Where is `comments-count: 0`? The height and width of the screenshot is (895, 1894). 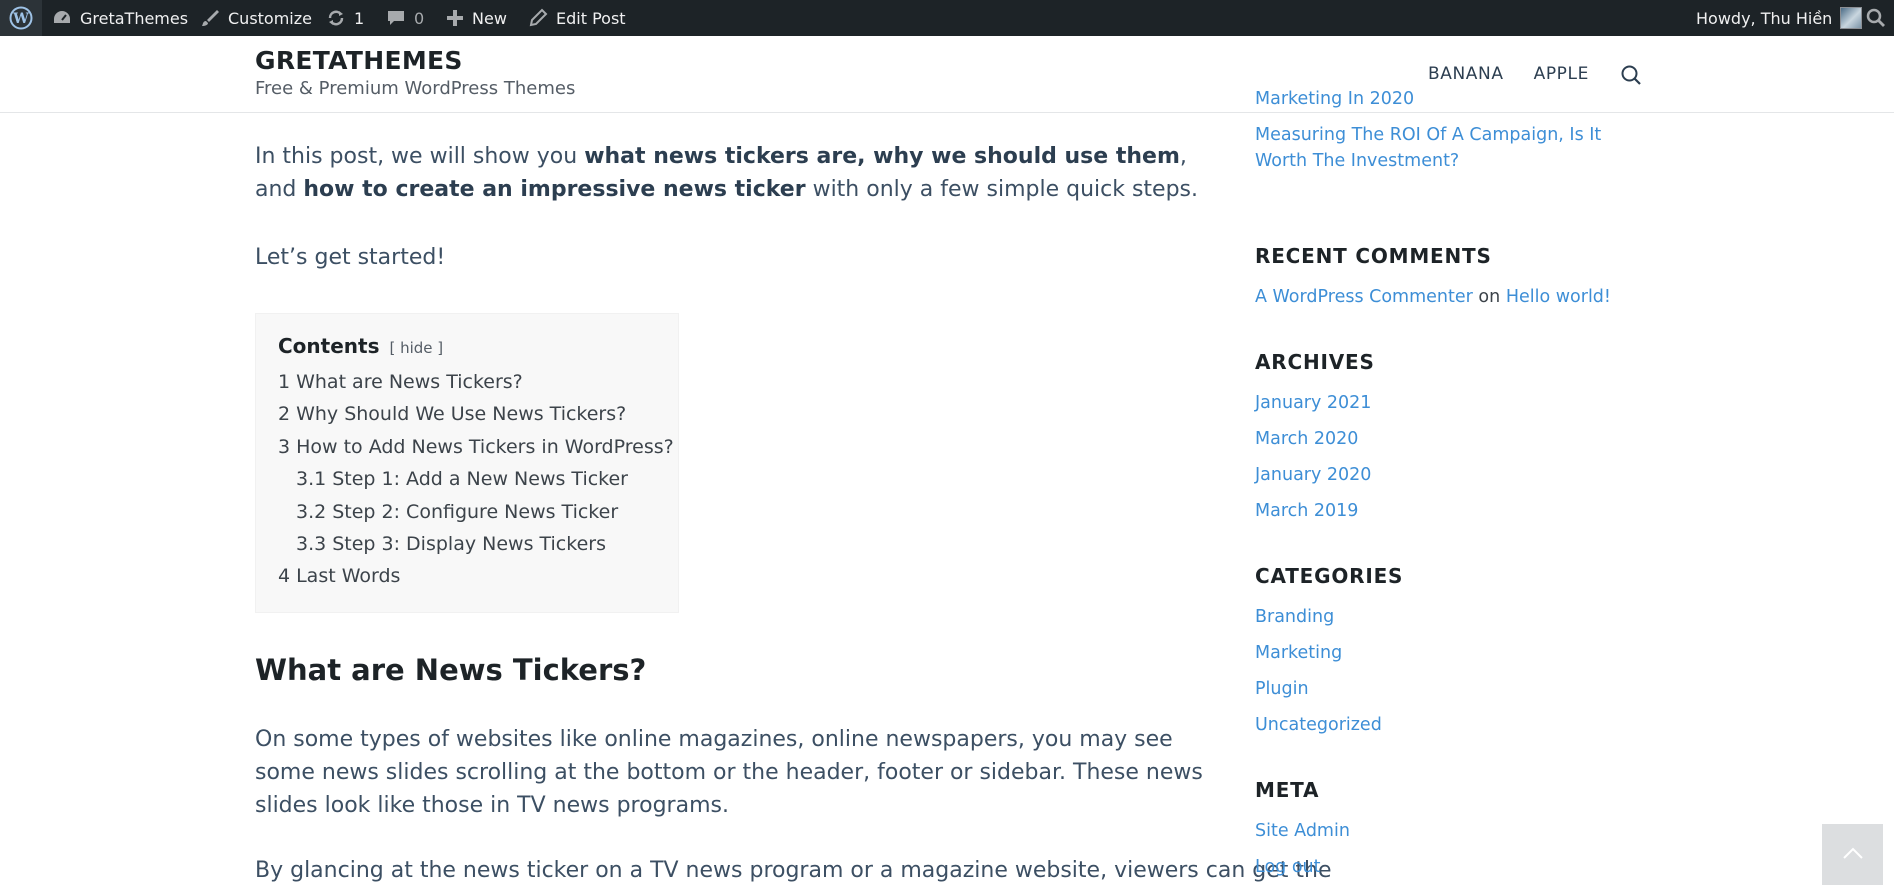 comments-count: 0 is located at coordinates (419, 18).